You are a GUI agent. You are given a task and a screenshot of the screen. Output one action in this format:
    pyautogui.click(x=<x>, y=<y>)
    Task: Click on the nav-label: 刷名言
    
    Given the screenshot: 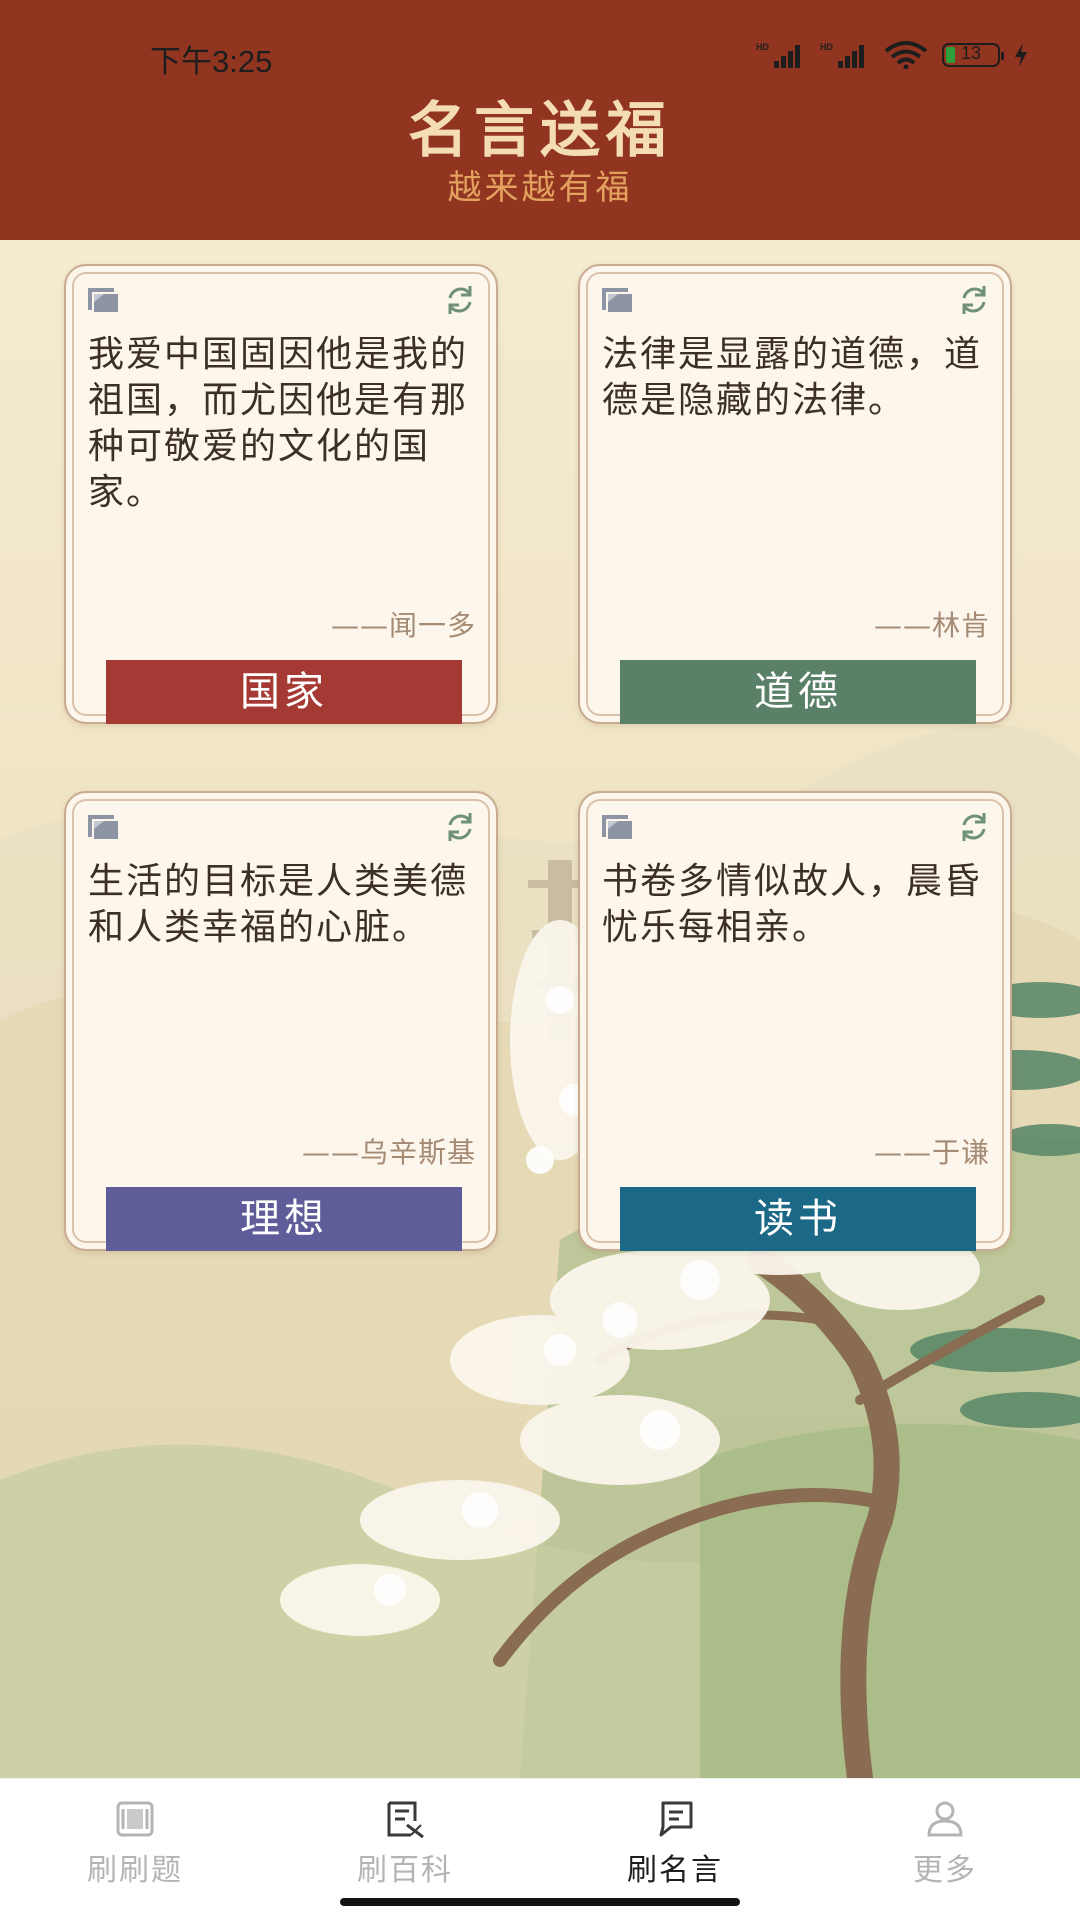 What is the action you would take?
    pyautogui.click(x=675, y=1870)
    